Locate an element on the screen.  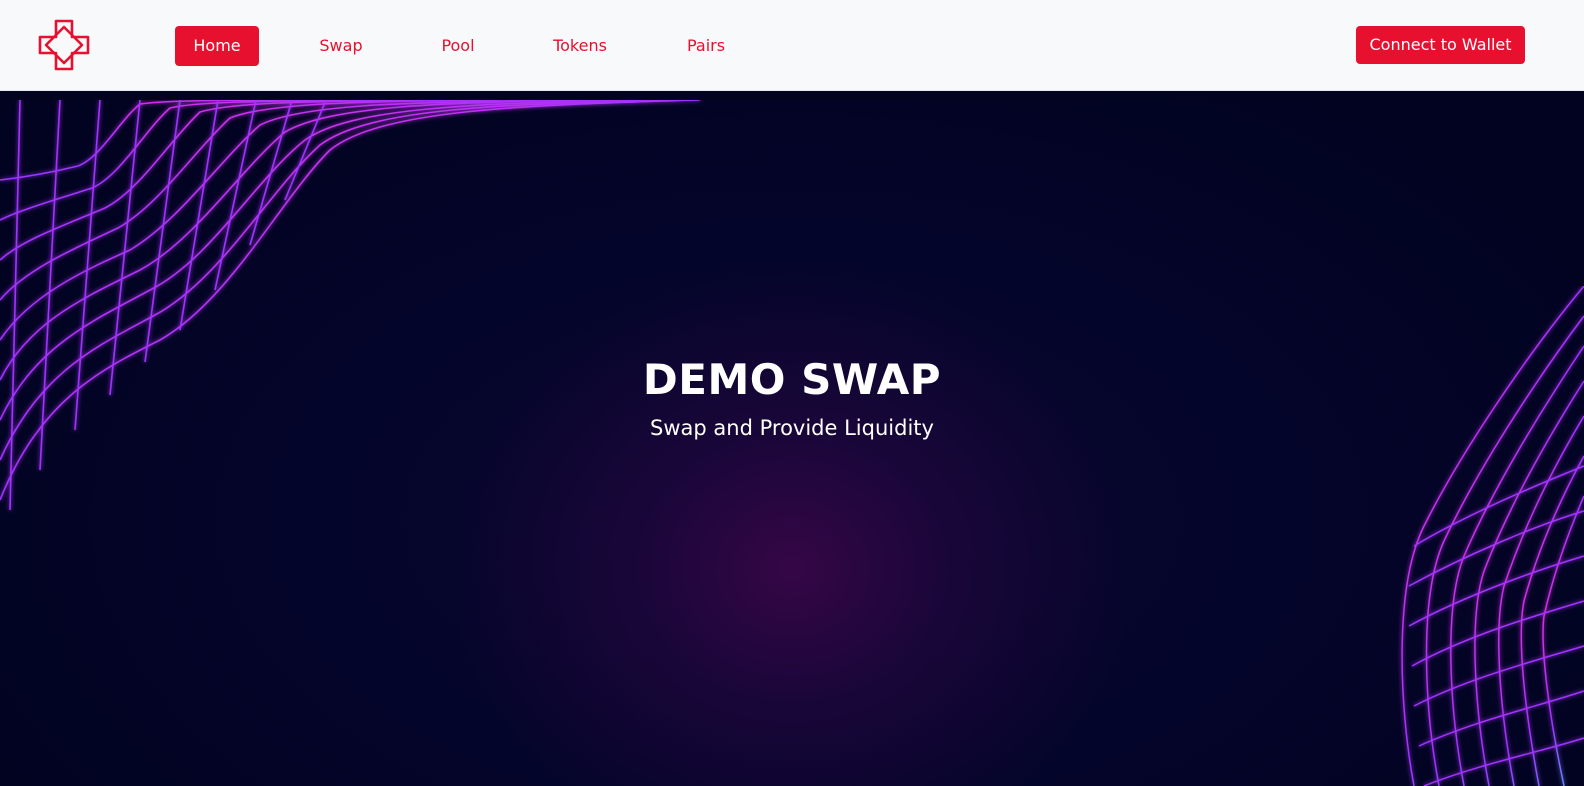
nav-tokens: Tokens is located at coordinates (580, 46).